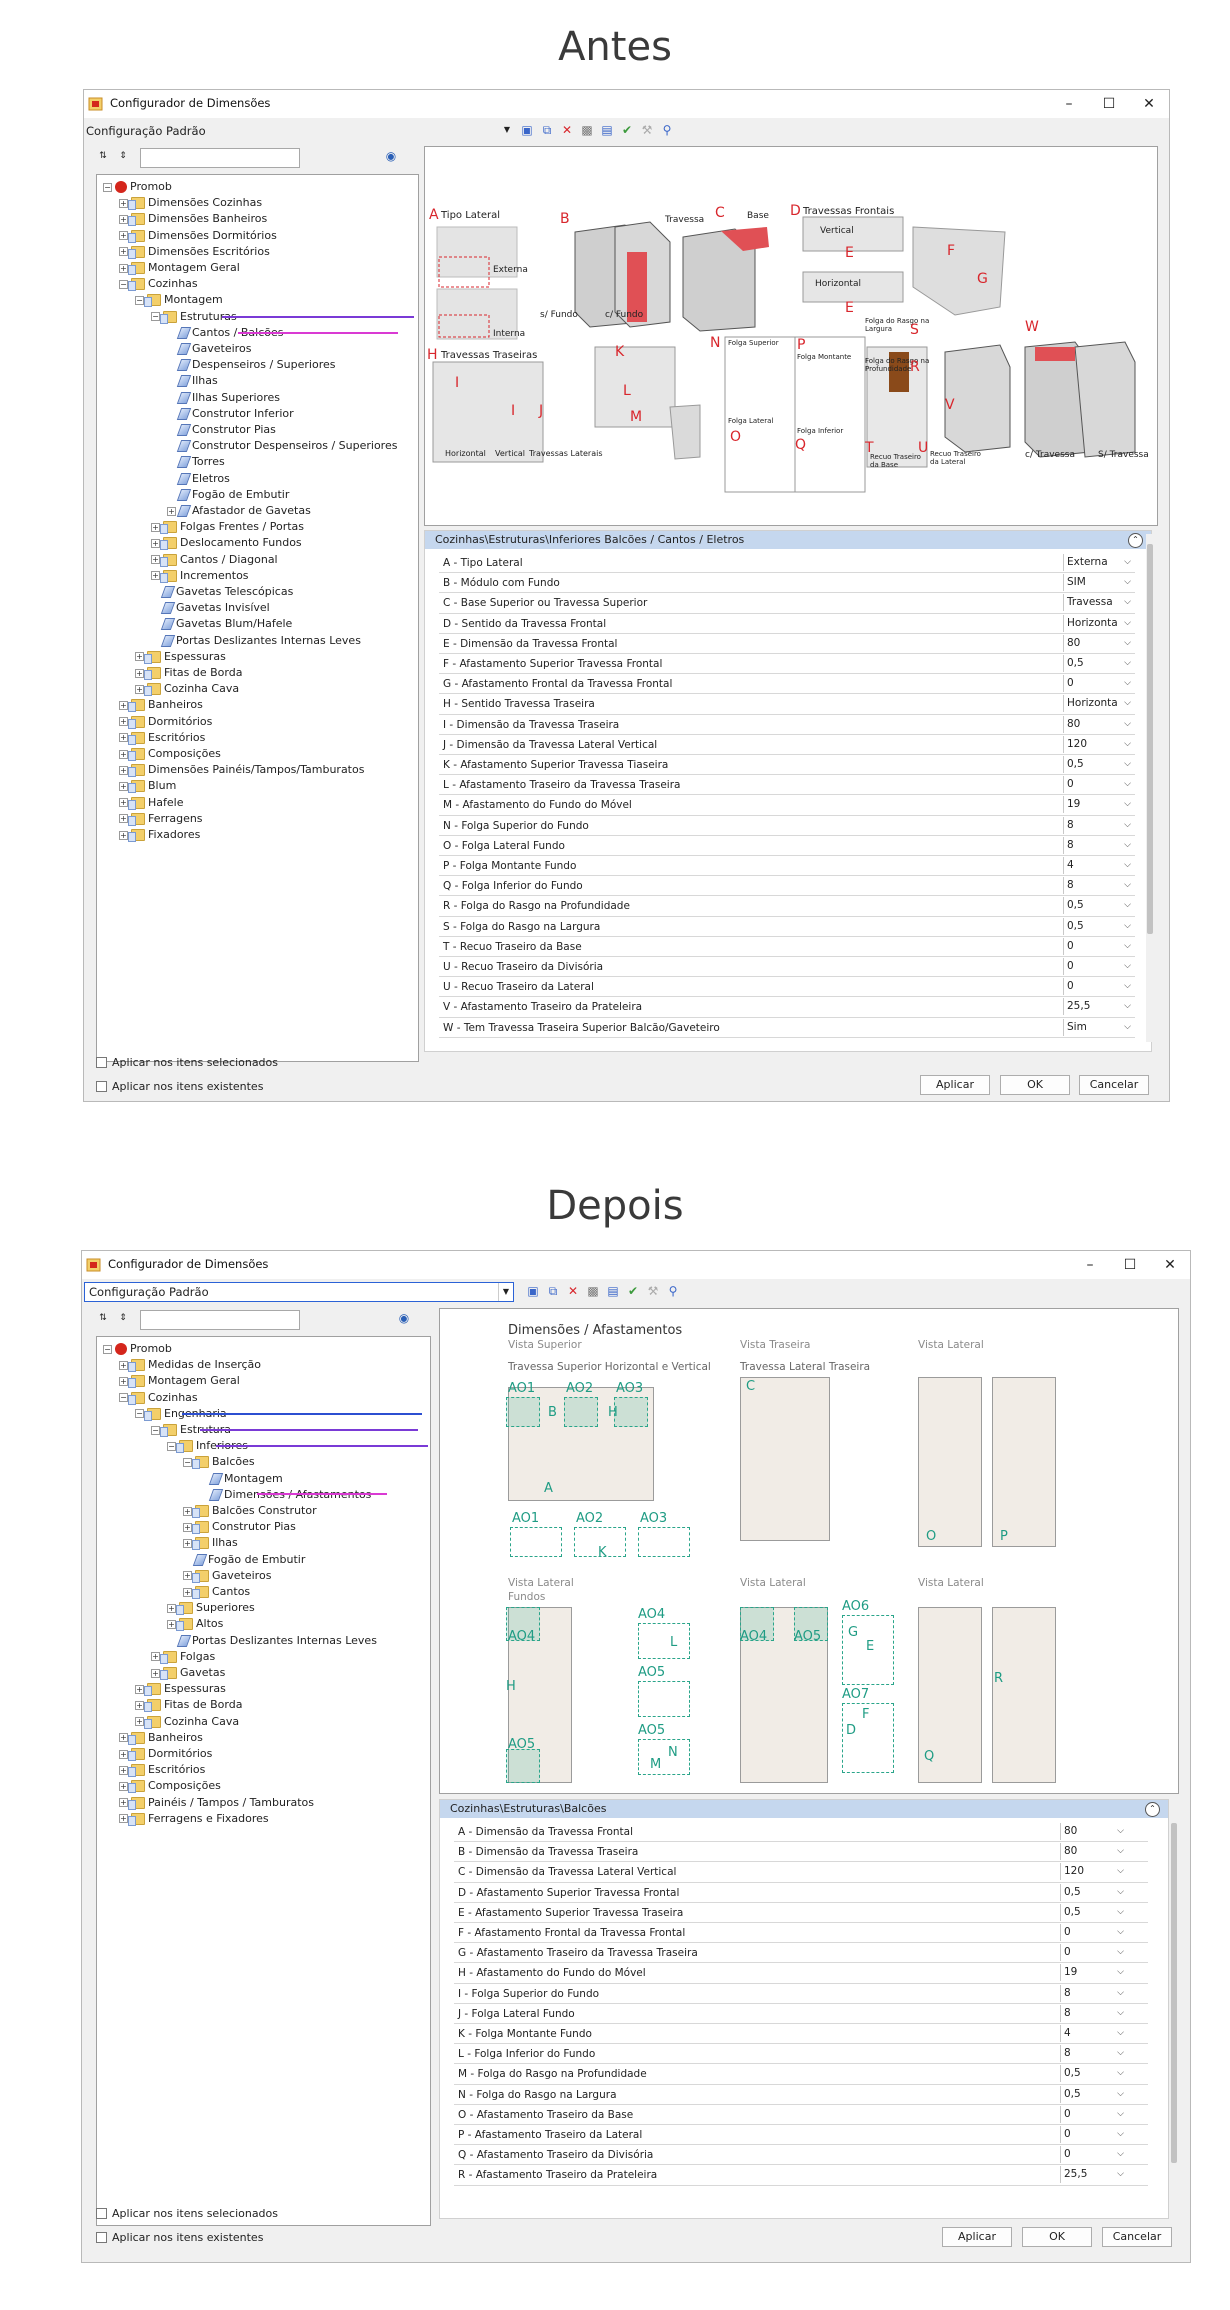 The height and width of the screenshot is (2310, 1230). I want to click on property-row: N - Folga do Rasgo na Largura 0,5 ⌵, so click(801, 2095).